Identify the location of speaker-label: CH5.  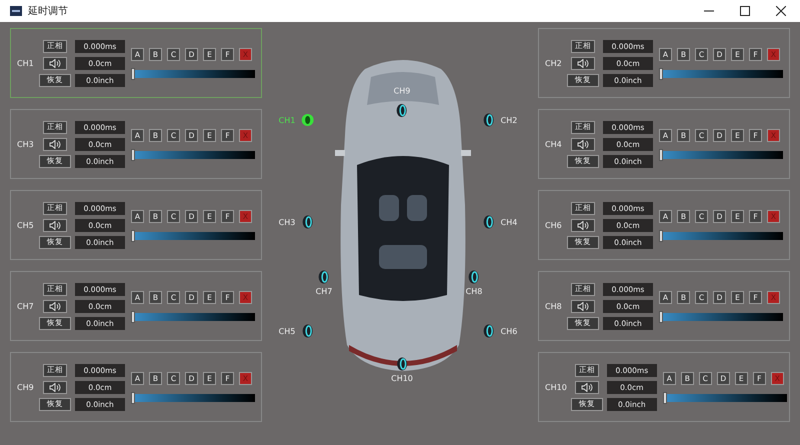
(287, 331).